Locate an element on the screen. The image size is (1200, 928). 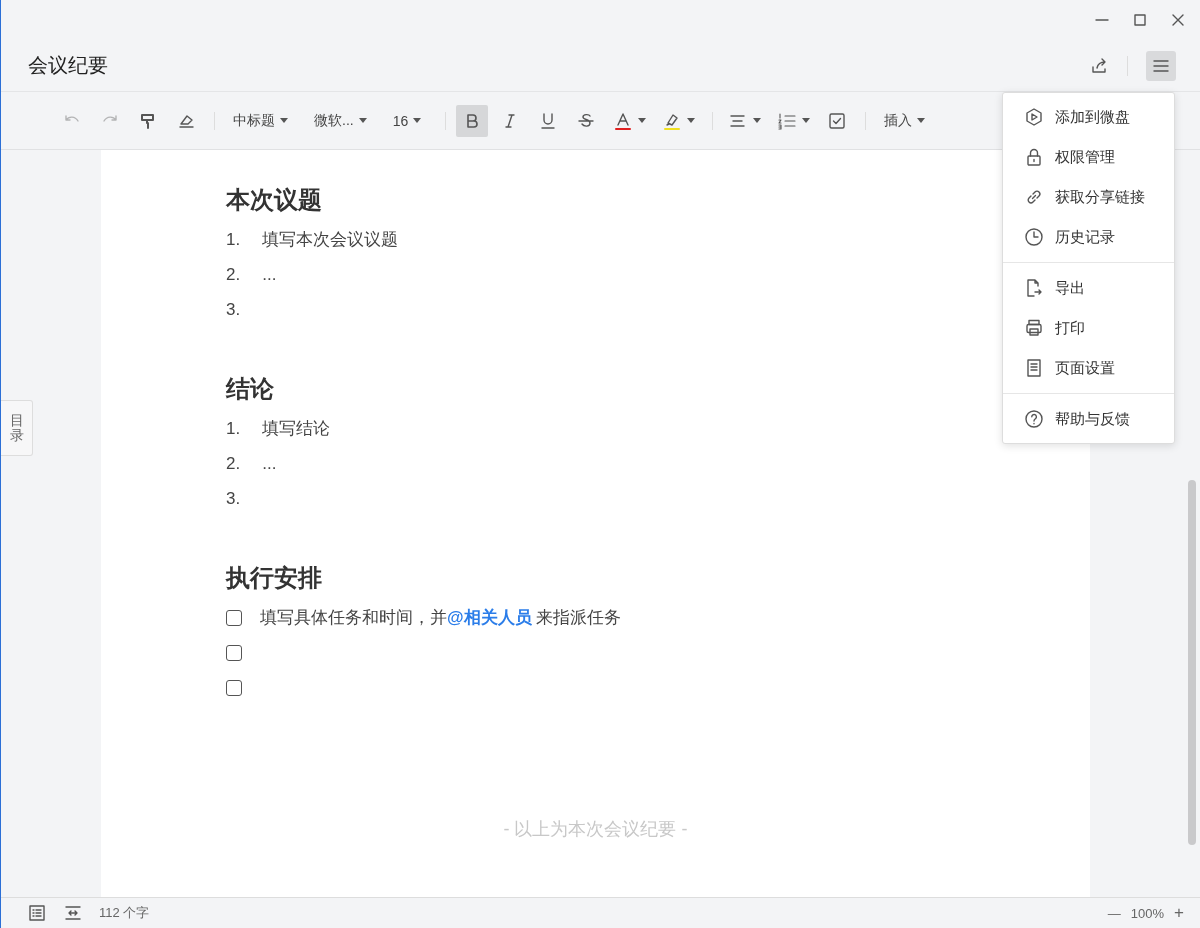
document-title: 会议纪要 is located at coordinates (68, 65).